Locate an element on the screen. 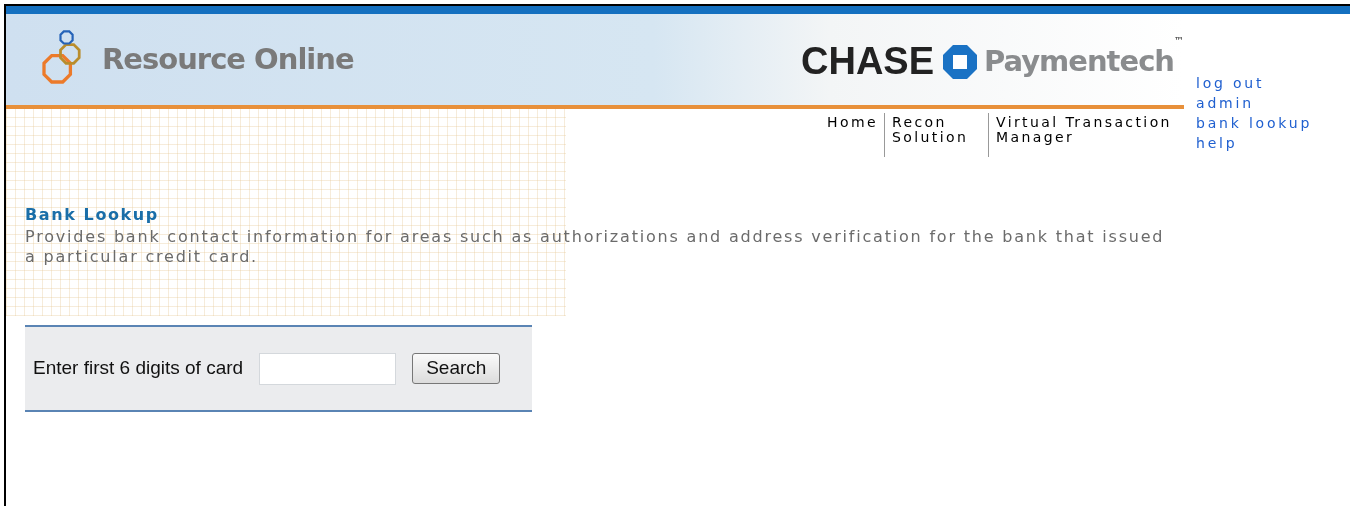 The width and height of the screenshot is (1350, 506). logo-text: Resource Online is located at coordinates (228, 59).